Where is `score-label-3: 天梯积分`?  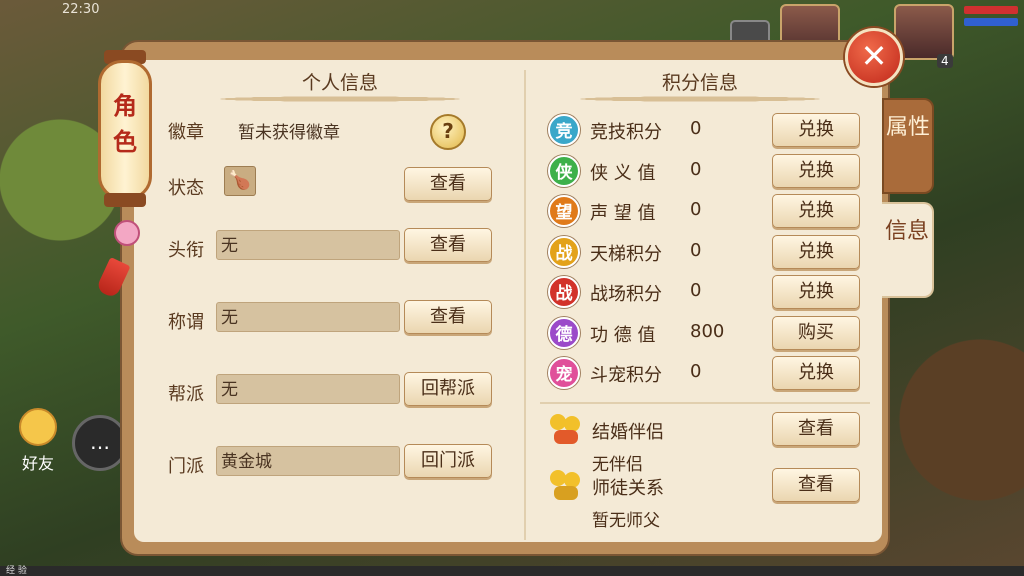
score-label-3: 天梯积分 is located at coordinates (626, 254).